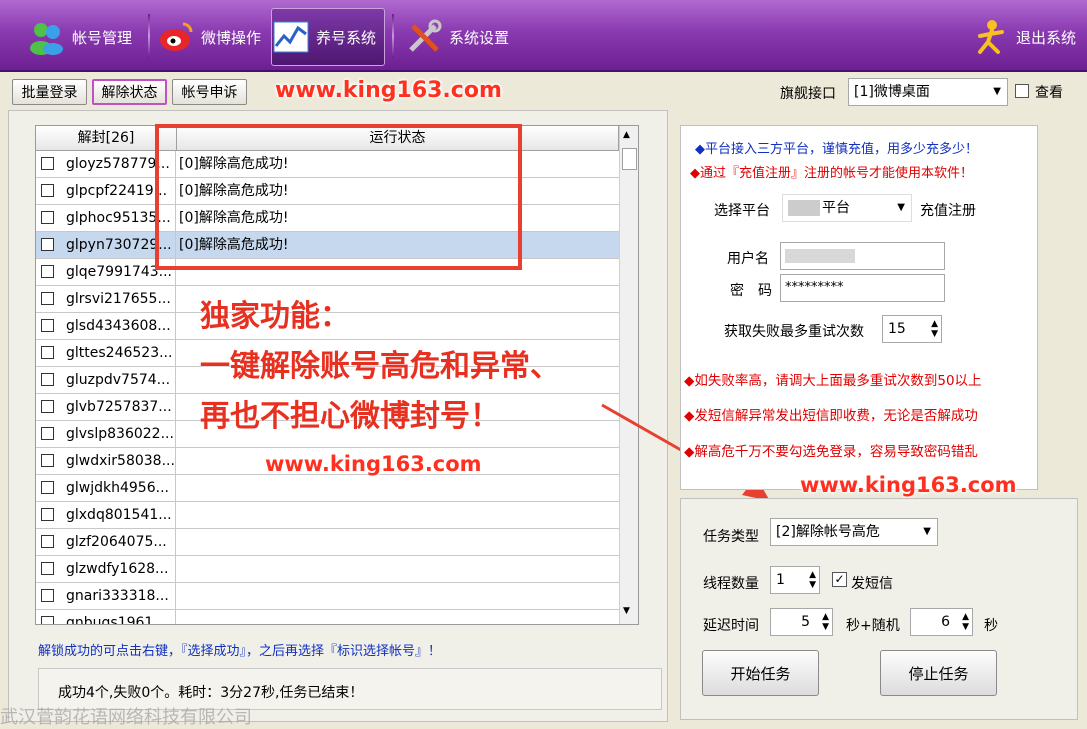 This screenshot has width=1087, height=729. I want to click on scroll-down-icon: ▼, so click(626, 611).